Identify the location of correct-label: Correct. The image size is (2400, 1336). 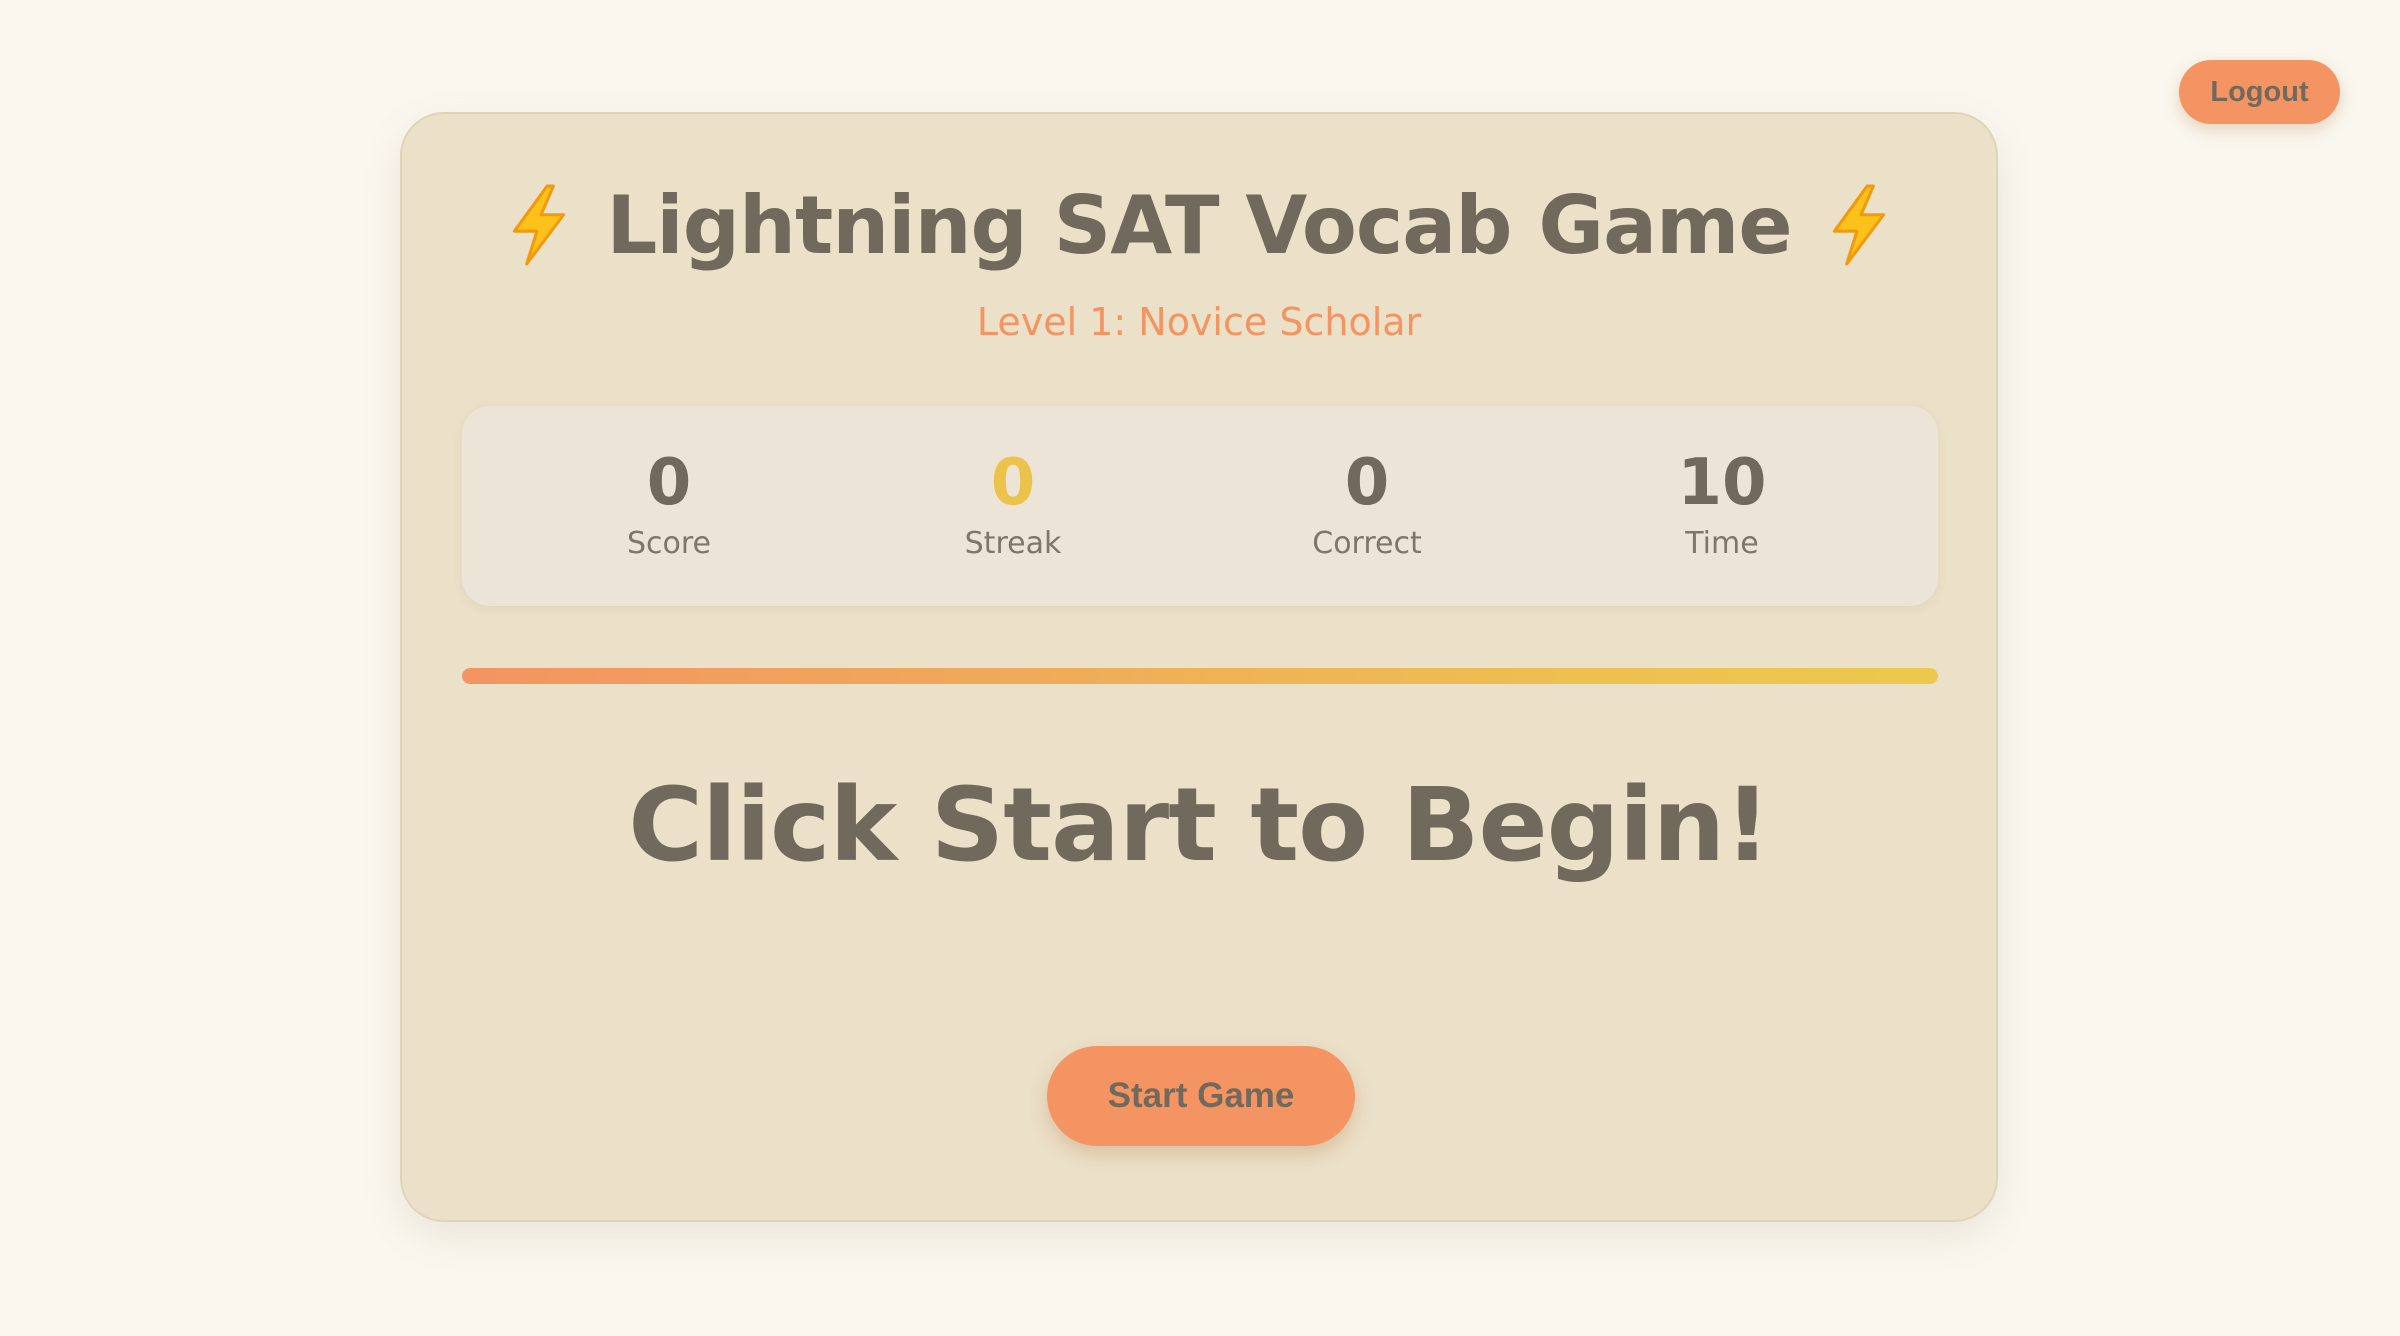
(1367, 543).